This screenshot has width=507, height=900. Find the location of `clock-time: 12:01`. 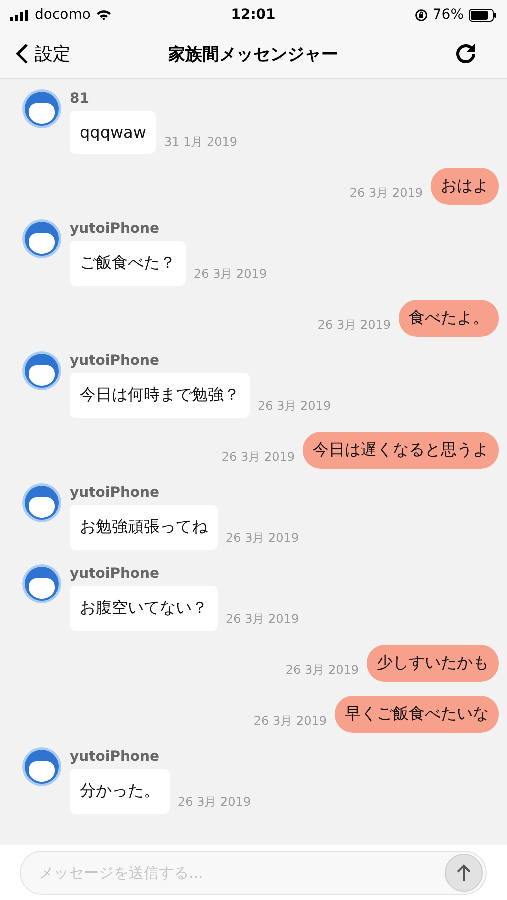

clock-time: 12:01 is located at coordinates (253, 15).